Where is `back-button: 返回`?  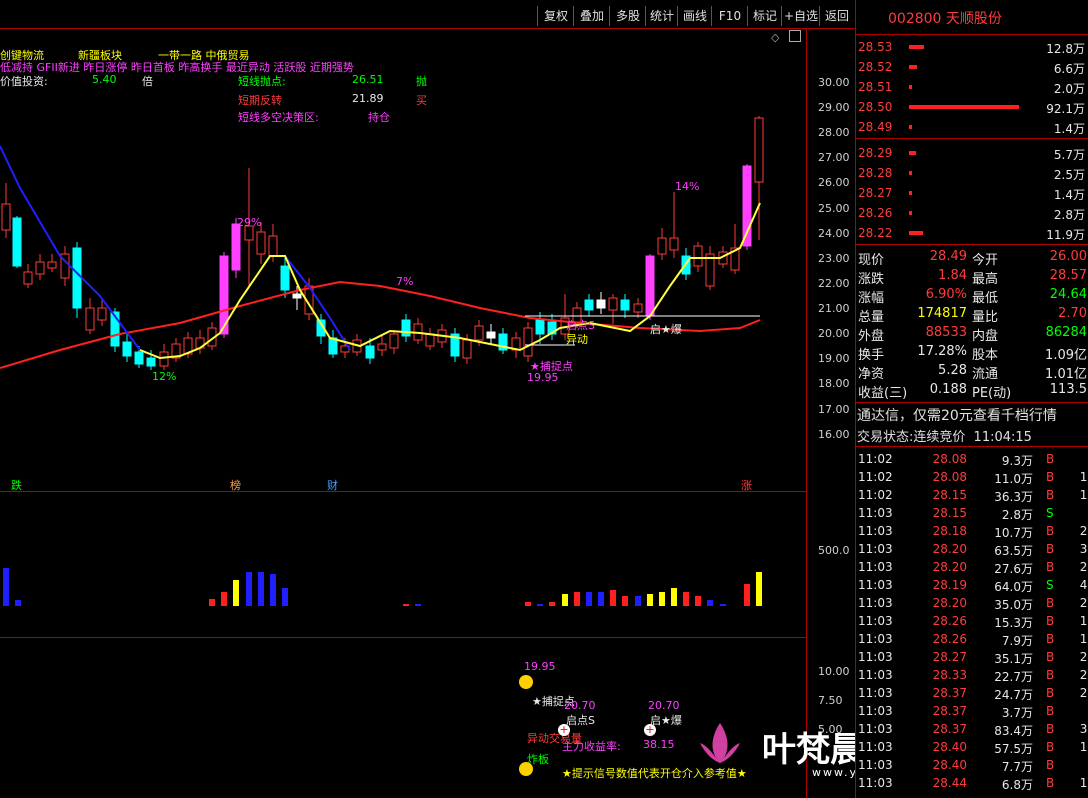 back-button: 返回 is located at coordinates (836, 16).